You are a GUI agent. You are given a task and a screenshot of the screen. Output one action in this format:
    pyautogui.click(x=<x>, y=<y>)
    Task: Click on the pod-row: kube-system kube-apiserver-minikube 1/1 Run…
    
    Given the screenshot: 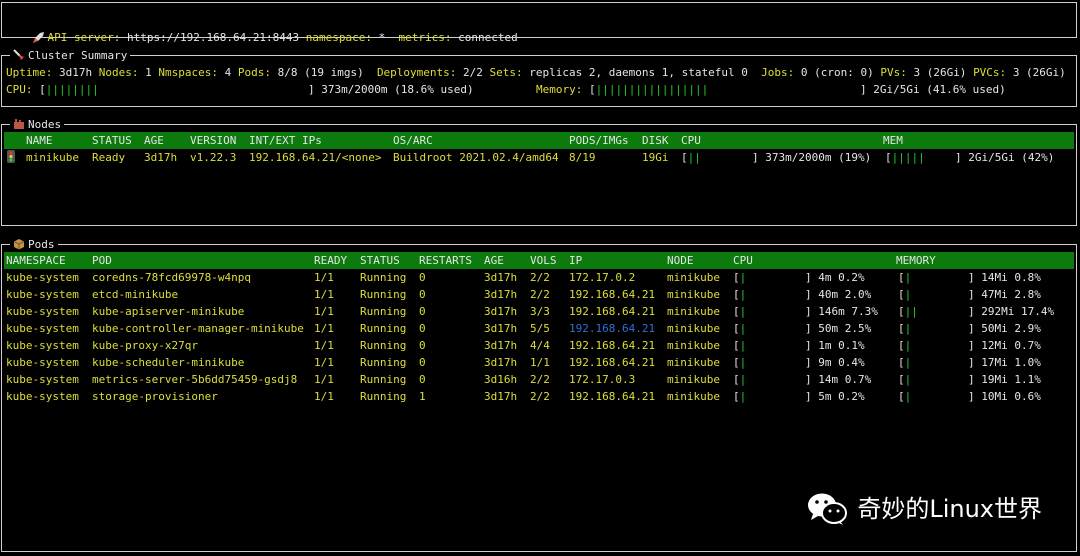 What is the action you would take?
    pyautogui.click(x=539, y=311)
    